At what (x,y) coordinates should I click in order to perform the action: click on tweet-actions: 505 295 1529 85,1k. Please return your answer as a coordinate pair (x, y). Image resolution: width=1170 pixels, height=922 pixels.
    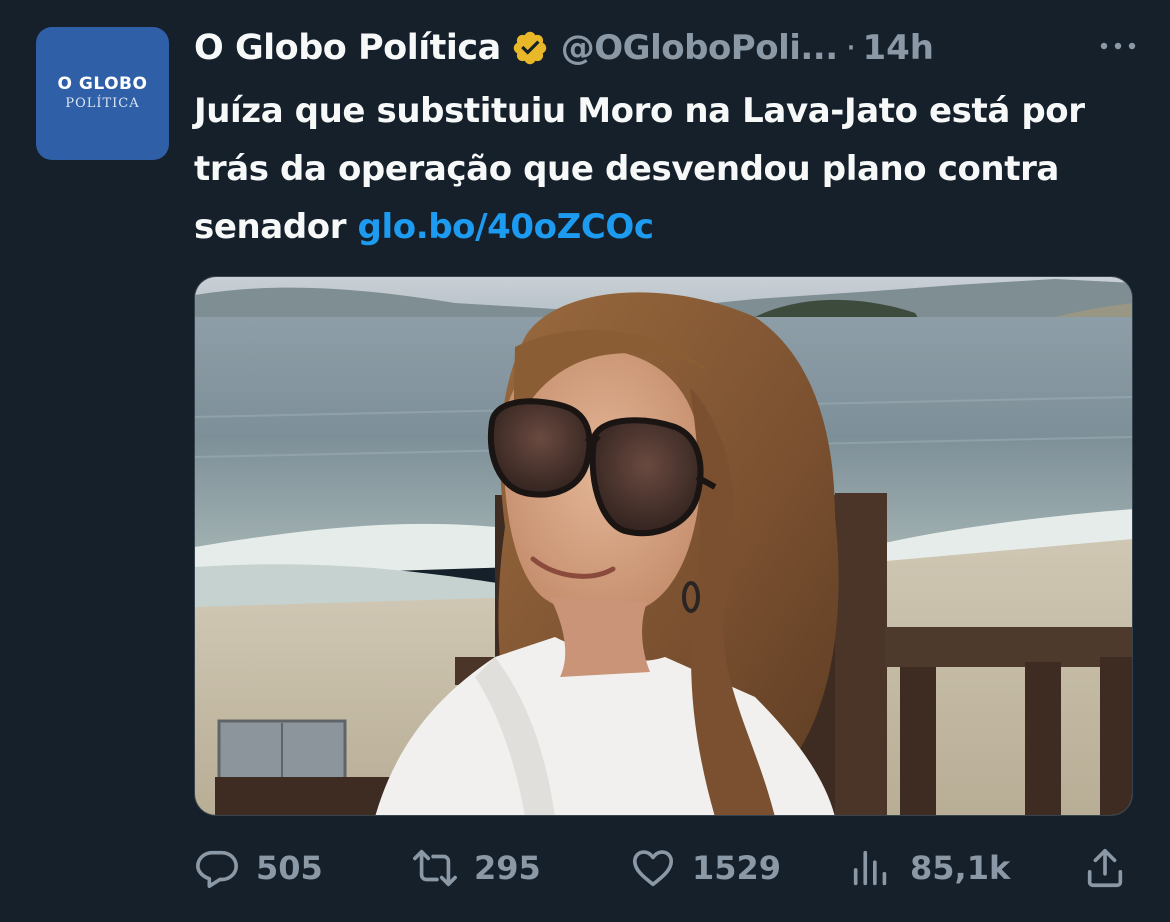
    Looking at the image, I should click on (664, 868).